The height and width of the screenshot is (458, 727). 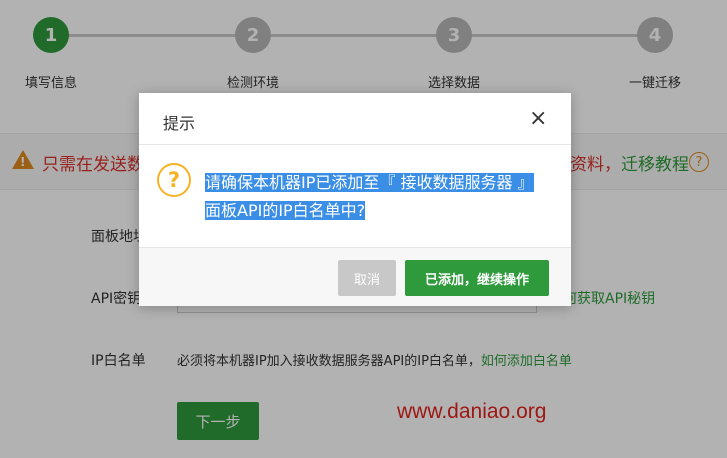 I want to click on question-icon: ?, so click(x=174, y=180).